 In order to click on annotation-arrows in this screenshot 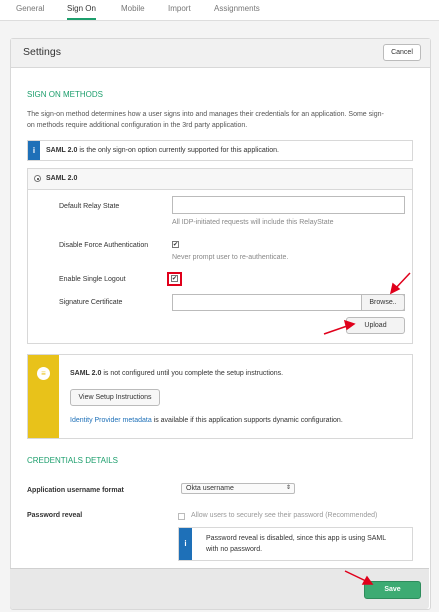, I will do `click(367, 428)`.